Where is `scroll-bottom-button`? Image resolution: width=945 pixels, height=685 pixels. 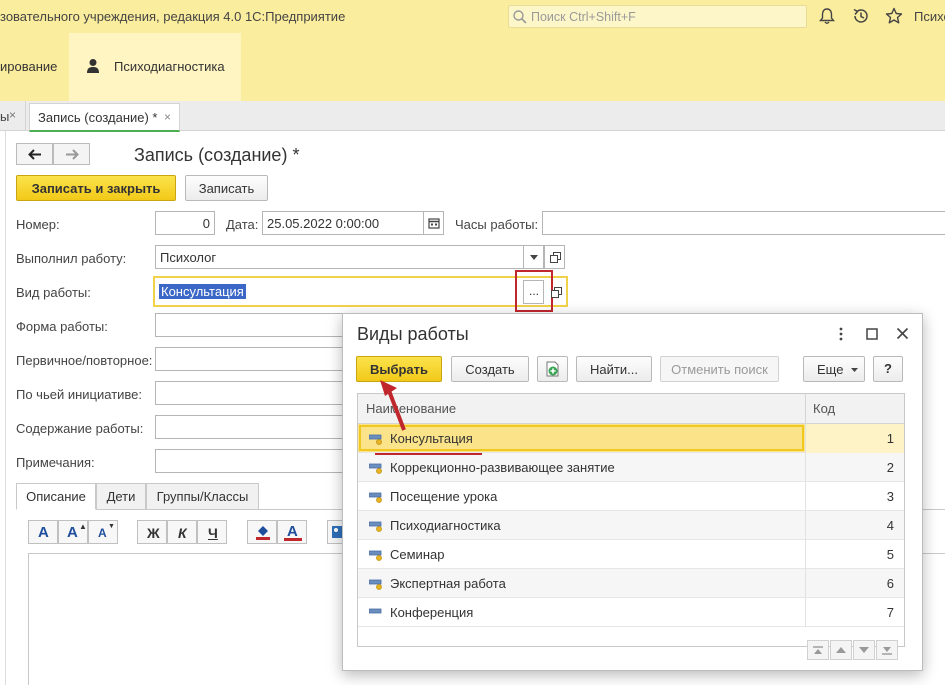
scroll-bottom-button is located at coordinates (887, 650).